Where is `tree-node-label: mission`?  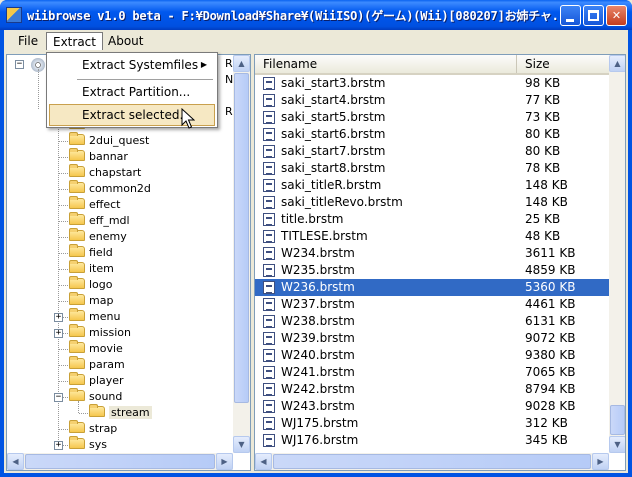
tree-node-label: mission is located at coordinates (110, 332).